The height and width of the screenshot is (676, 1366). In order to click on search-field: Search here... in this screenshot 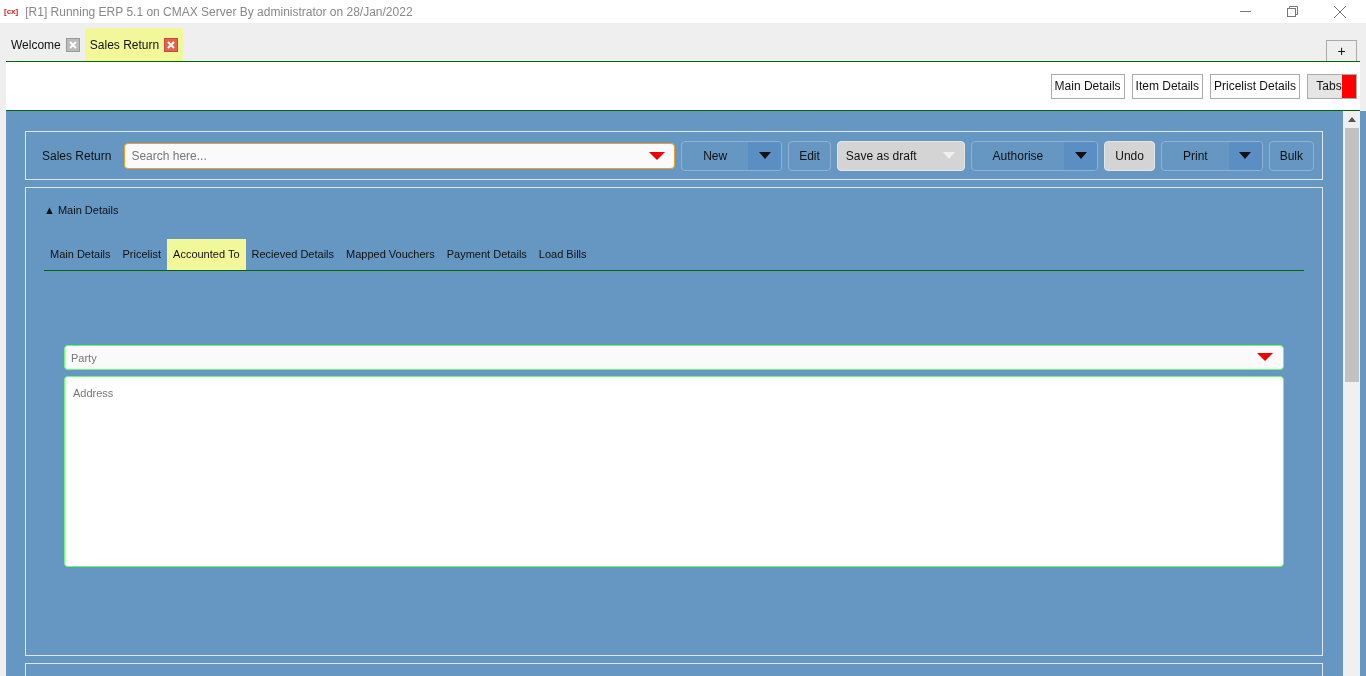, I will do `click(400, 155)`.